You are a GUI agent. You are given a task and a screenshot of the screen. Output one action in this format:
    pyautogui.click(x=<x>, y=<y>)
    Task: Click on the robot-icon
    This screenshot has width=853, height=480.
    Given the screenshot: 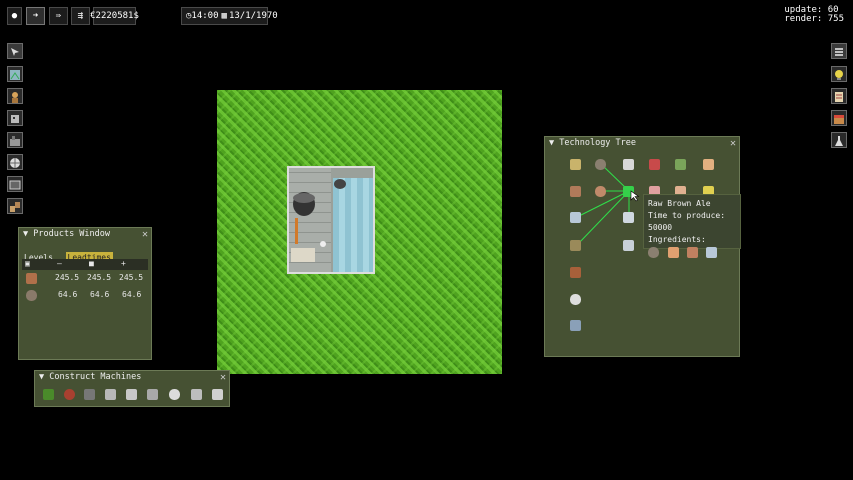 What is the action you would take?
    pyautogui.click(x=15, y=119)
    